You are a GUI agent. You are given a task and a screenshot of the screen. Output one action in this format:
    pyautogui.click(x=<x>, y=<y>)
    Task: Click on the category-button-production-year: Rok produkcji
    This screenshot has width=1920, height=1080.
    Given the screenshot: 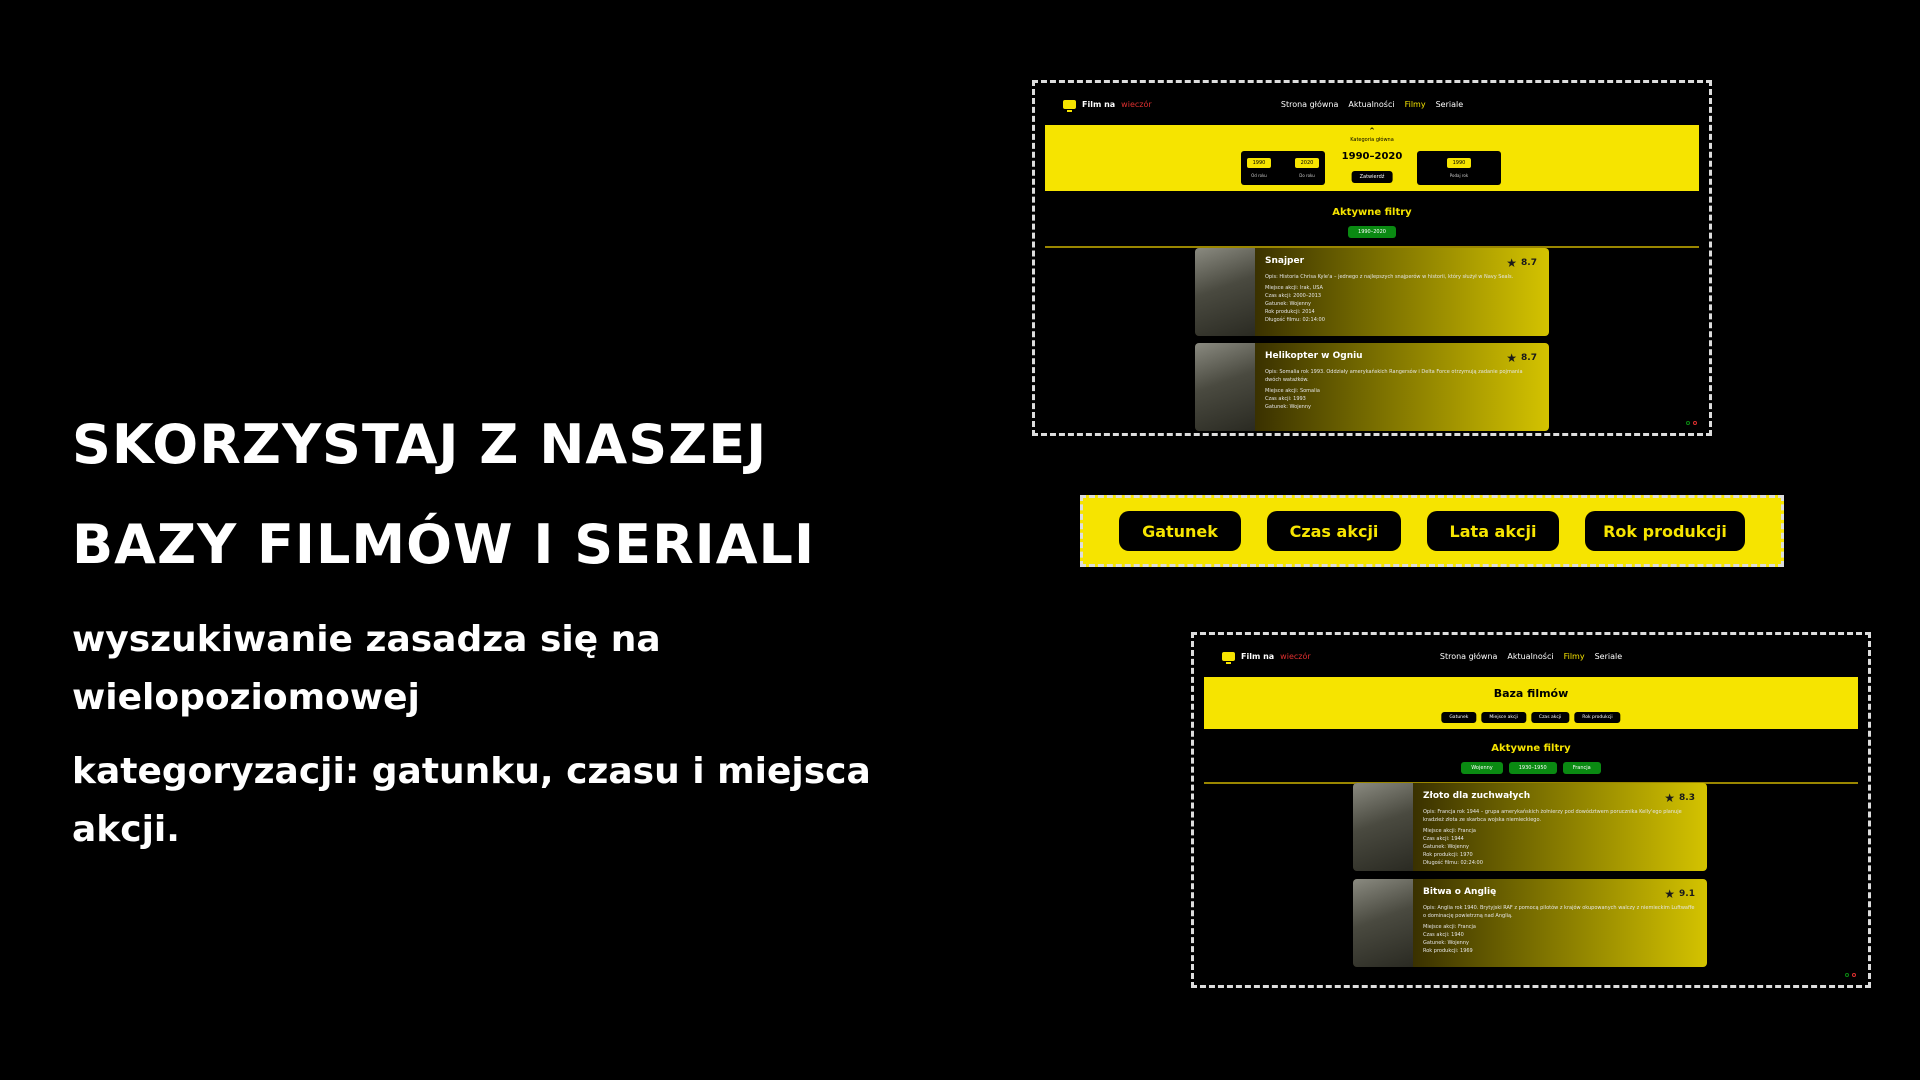 What is the action you would take?
    pyautogui.click(x=1665, y=531)
    